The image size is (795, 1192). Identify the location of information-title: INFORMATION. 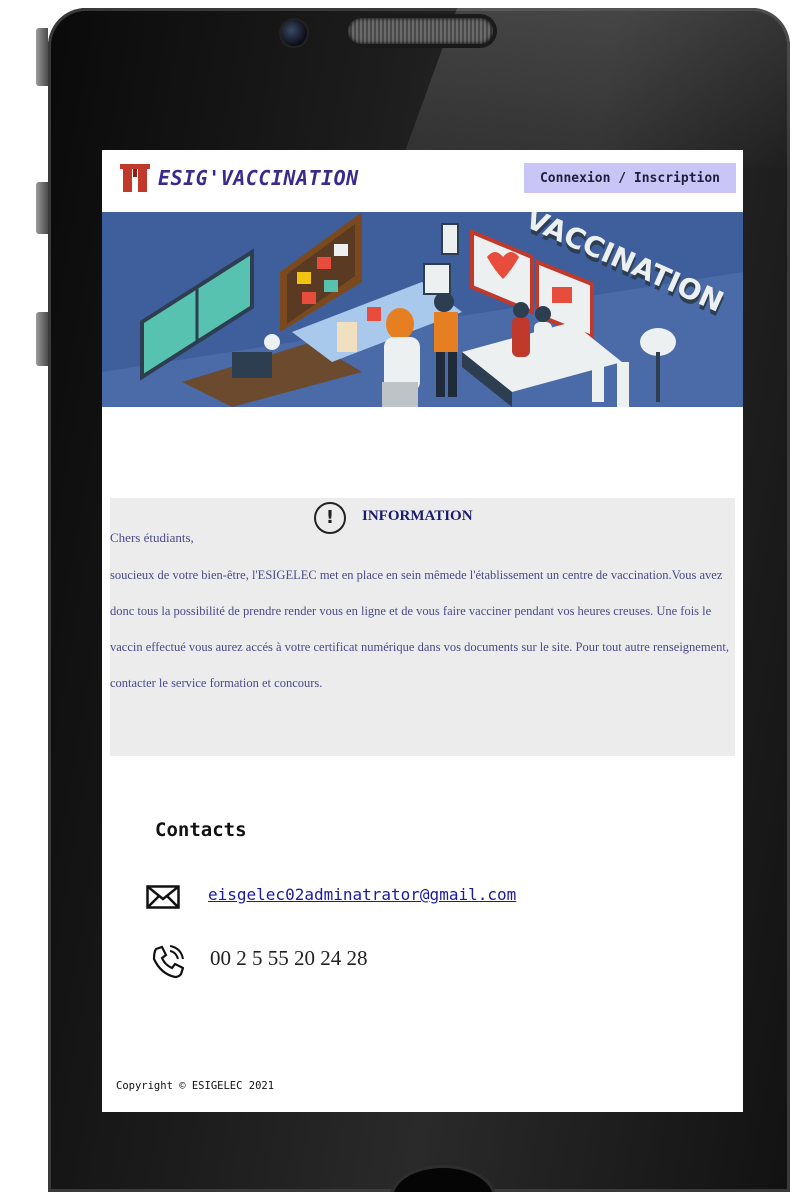
(417, 516).